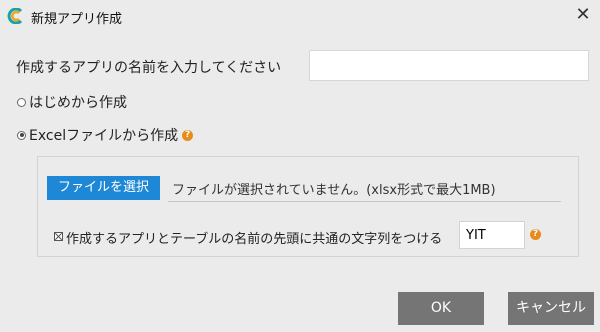 The width and height of the screenshot is (600, 332). Describe the element at coordinates (334, 190) in the screenshot. I see `file-status-text: ファイルが選択されていません。(xlsx形式で最大1MB)` at that location.